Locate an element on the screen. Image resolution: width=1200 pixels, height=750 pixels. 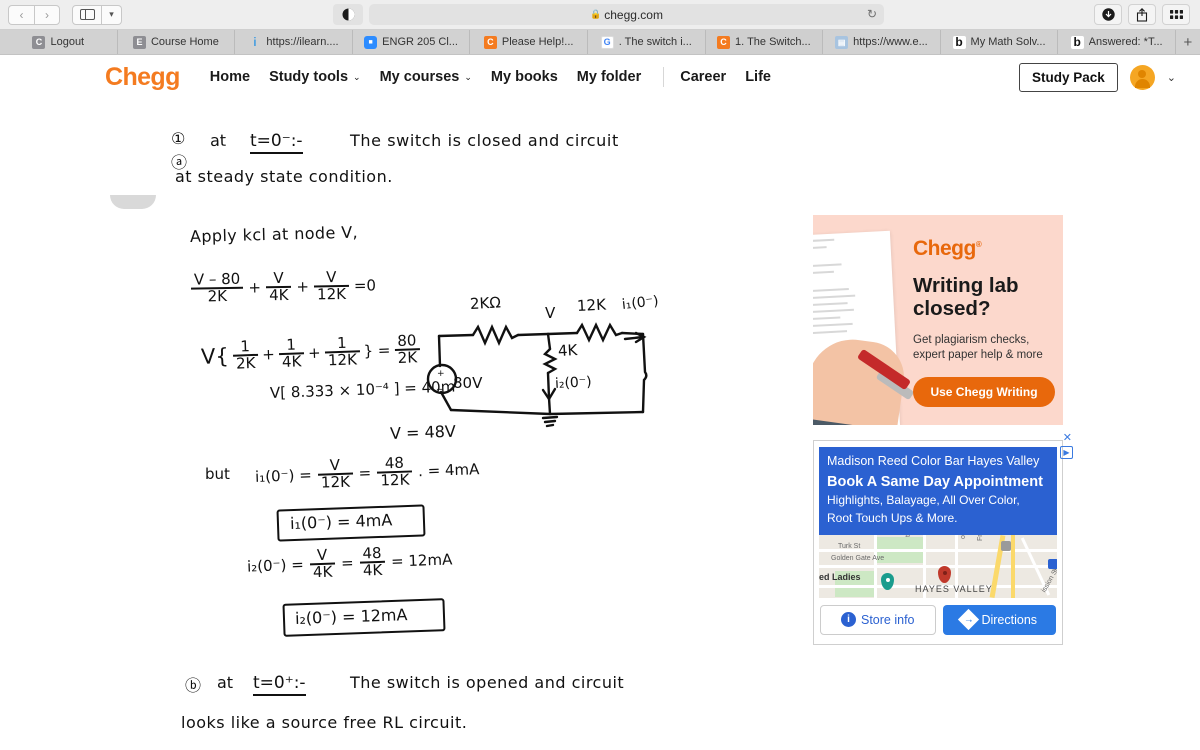
map-label: Franklin St is located at coordinates (980, 538).